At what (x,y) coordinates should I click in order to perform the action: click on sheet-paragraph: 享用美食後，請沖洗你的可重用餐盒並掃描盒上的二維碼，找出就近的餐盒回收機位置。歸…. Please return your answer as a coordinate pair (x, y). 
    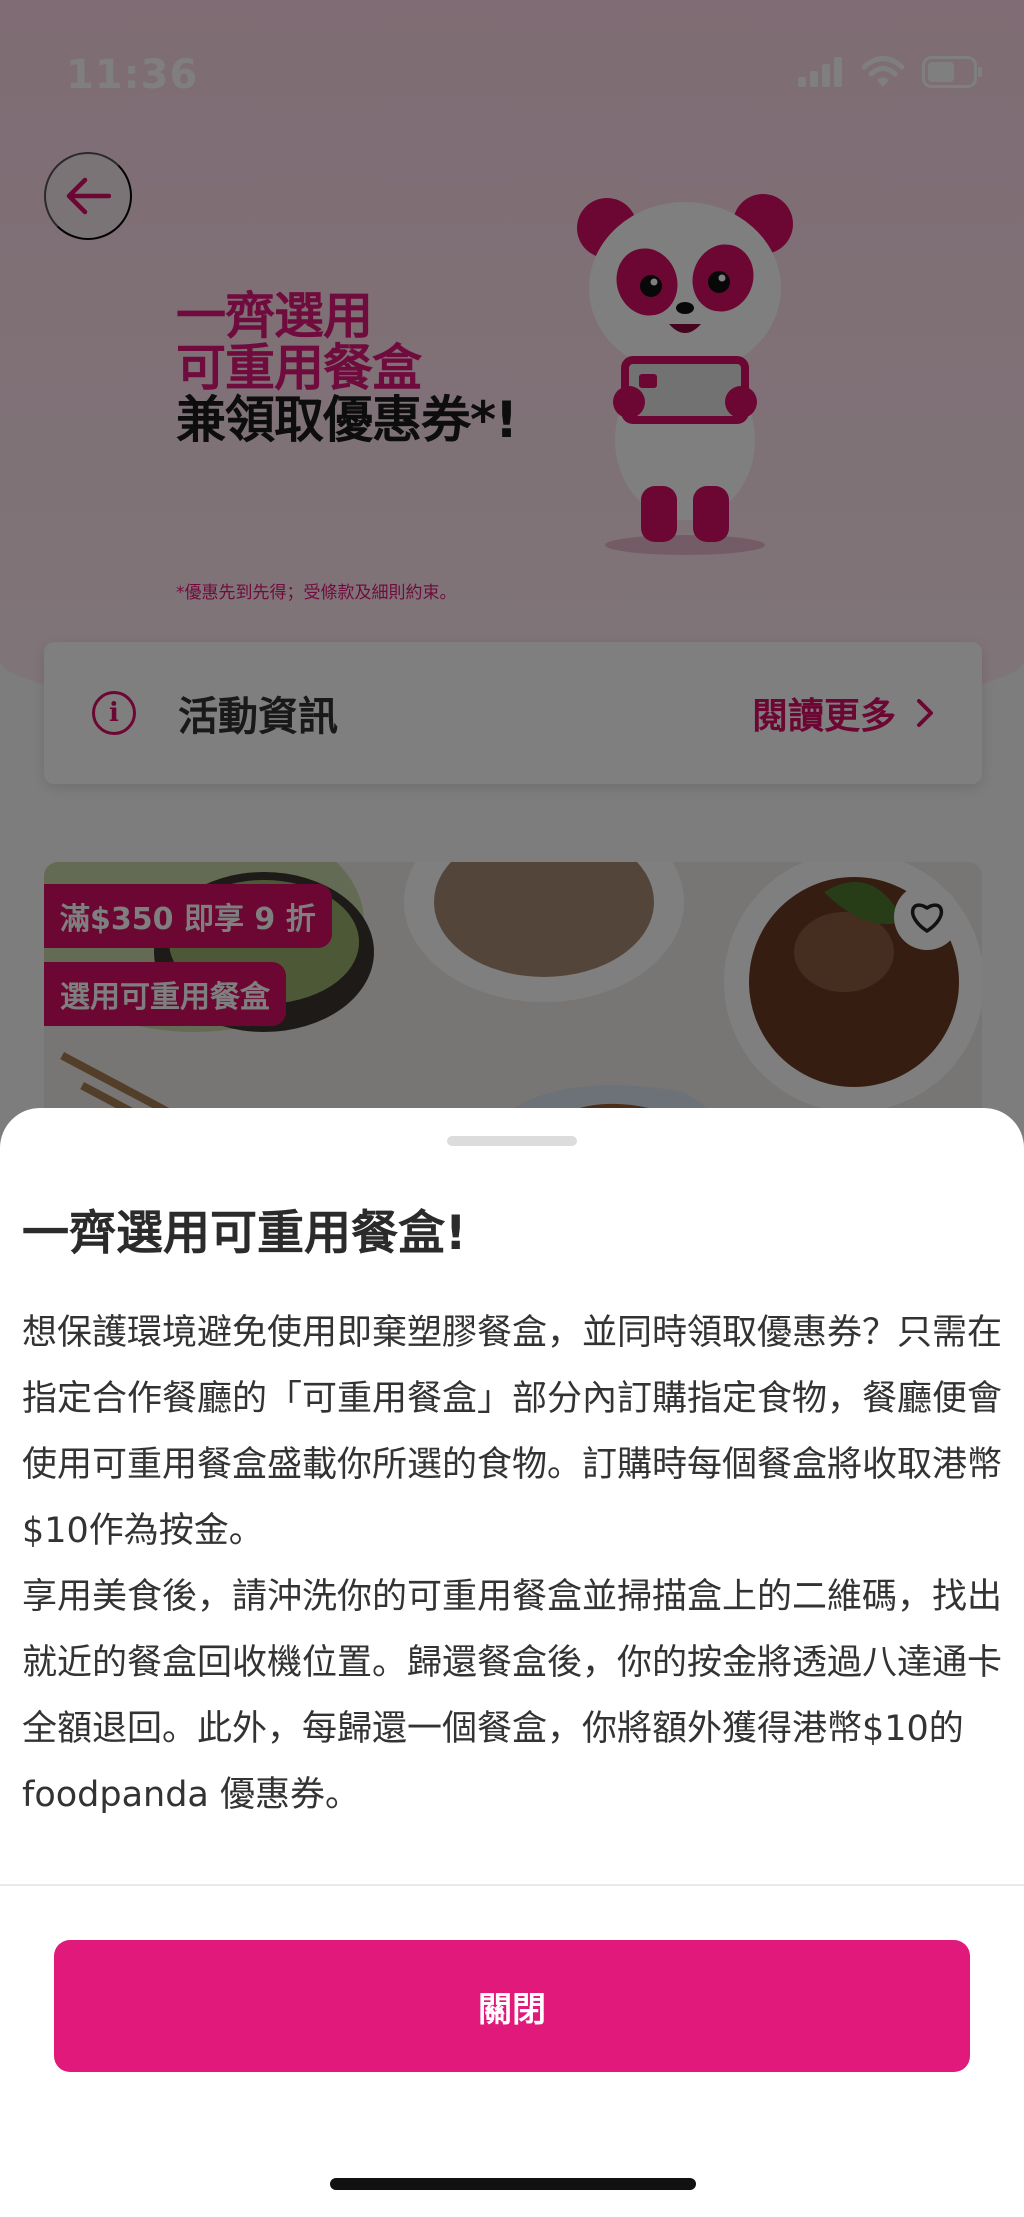
    Looking at the image, I should click on (512, 1696).